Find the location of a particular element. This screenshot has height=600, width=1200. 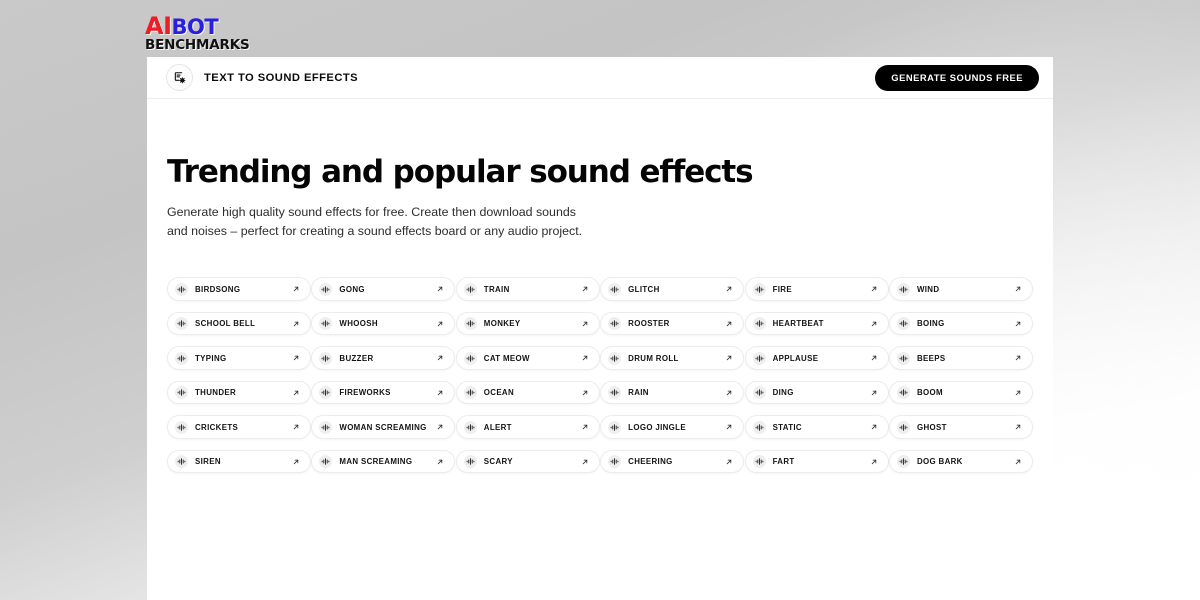

sound-effect-label: TYPING is located at coordinates (211, 358).